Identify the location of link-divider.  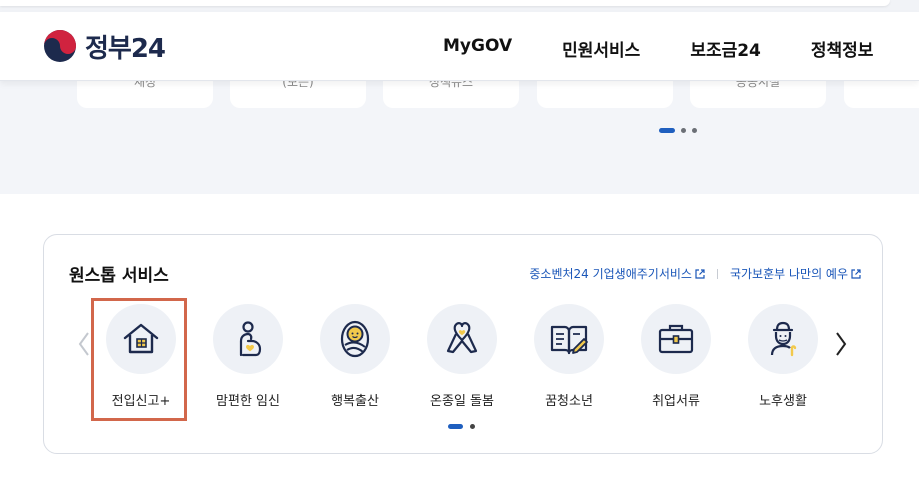
(717, 273).